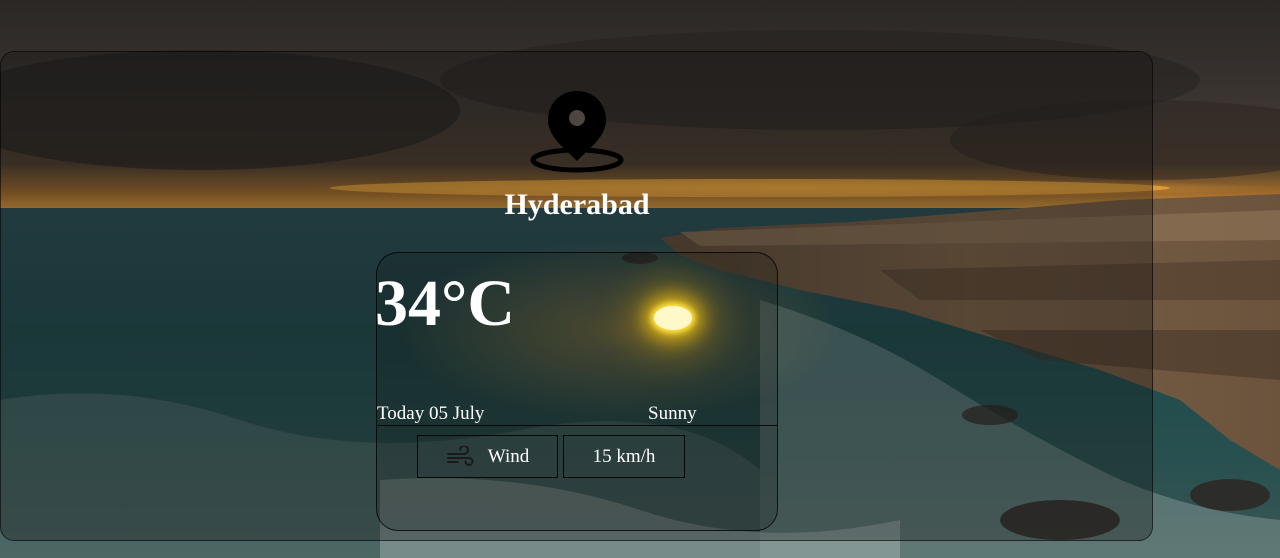 The width and height of the screenshot is (1280, 558). I want to click on wind-speed-value: 15 km/h, so click(624, 456).